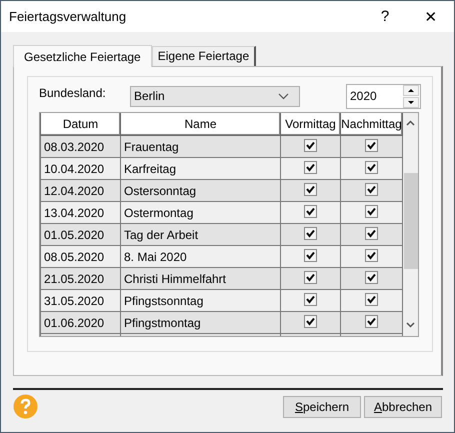  What do you see at coordinates (200, 147) in the screenshot?
I see `name-cell: Frauentag` at bounding box center [200, 147].